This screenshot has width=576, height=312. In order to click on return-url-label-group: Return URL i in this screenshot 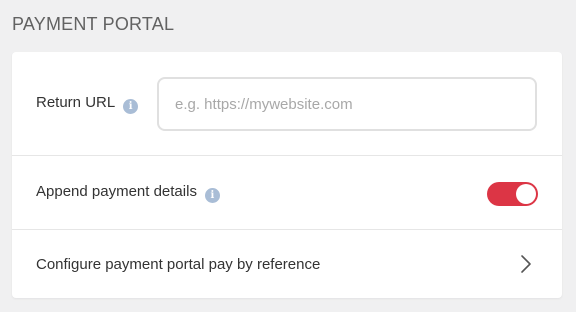, I will do `click(87, 103)`.